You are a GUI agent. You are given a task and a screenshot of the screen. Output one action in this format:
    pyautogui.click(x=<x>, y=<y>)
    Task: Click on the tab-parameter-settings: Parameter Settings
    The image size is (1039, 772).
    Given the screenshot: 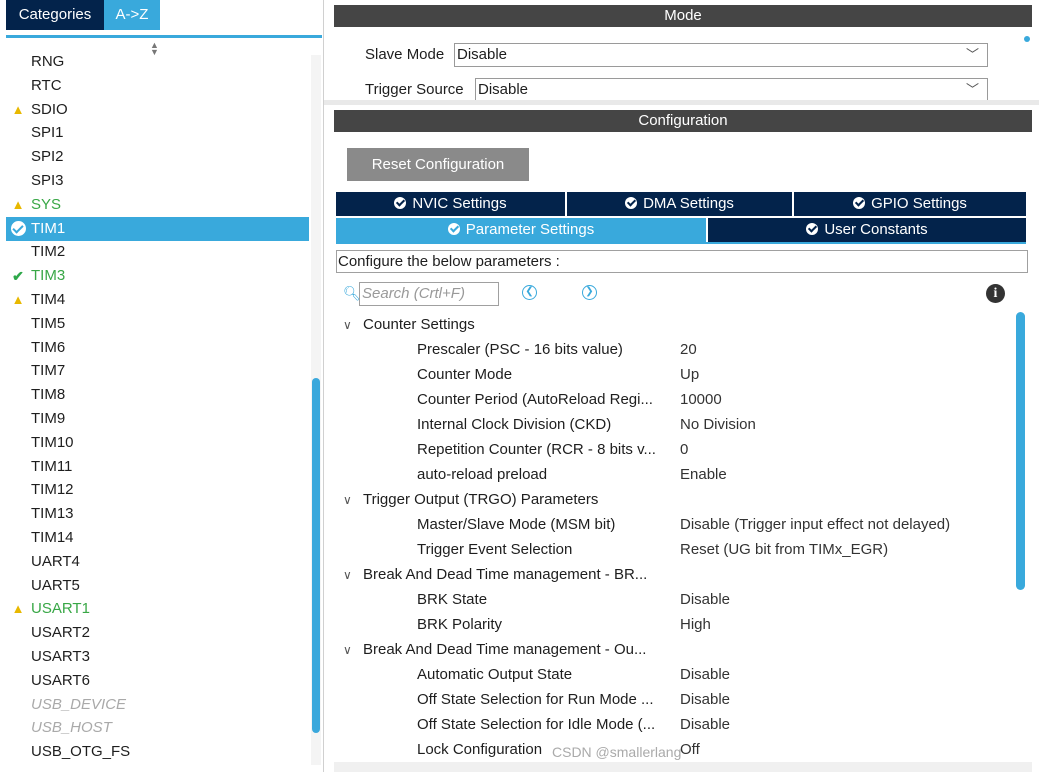 What is the action you would take?
    pyautogui.click(x=521, y=230)
    